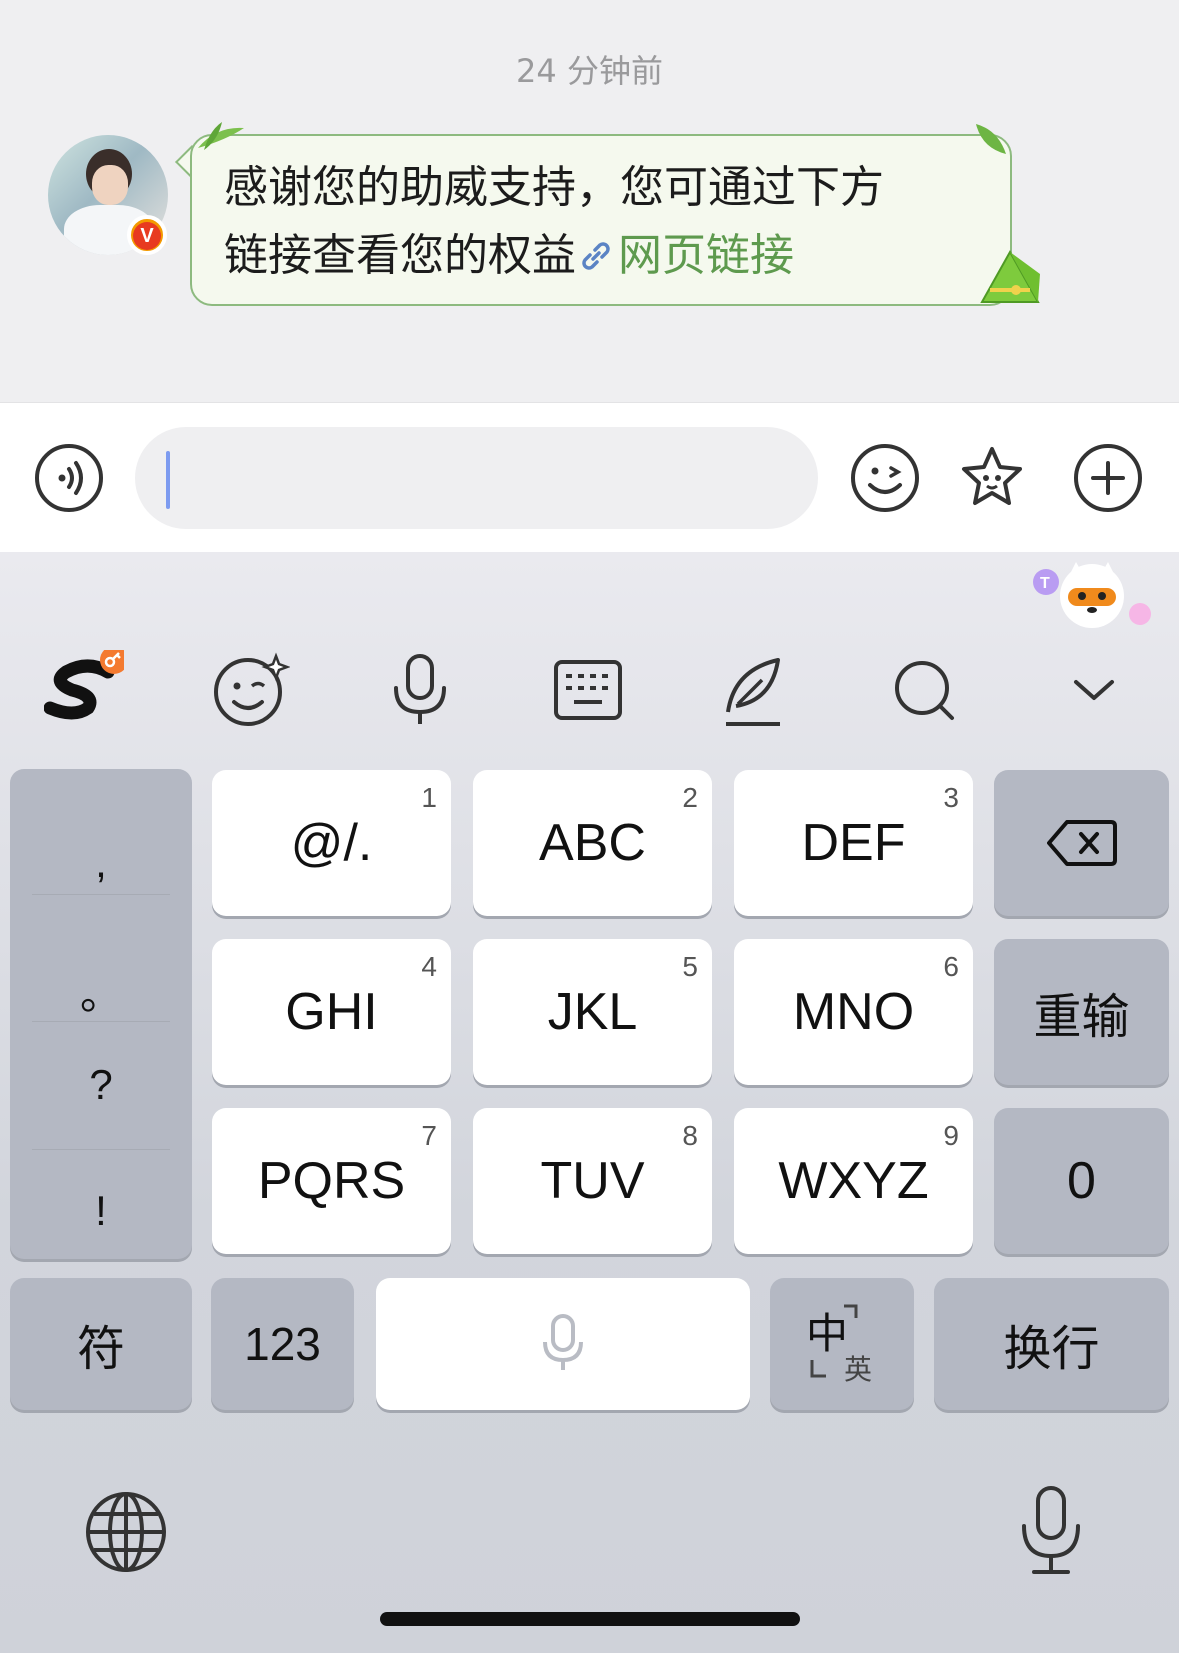 The height and width of the screenshot is (1653, 1179). I want to click on key-9: WXYZ 9, so click(853, 1181).